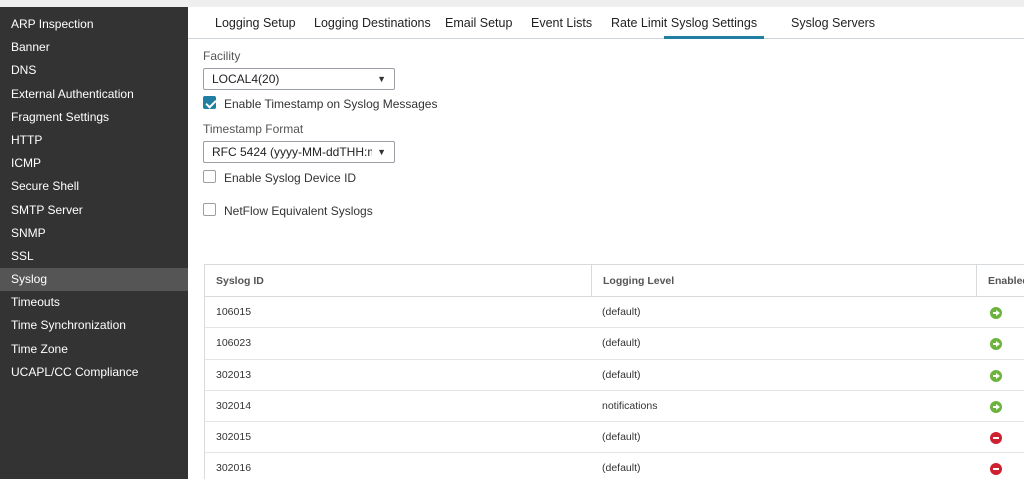 This screenshot has width=1024, height=479. I want to click on sidebar-item-external-authentication: External Authentication, so click(94, 94).